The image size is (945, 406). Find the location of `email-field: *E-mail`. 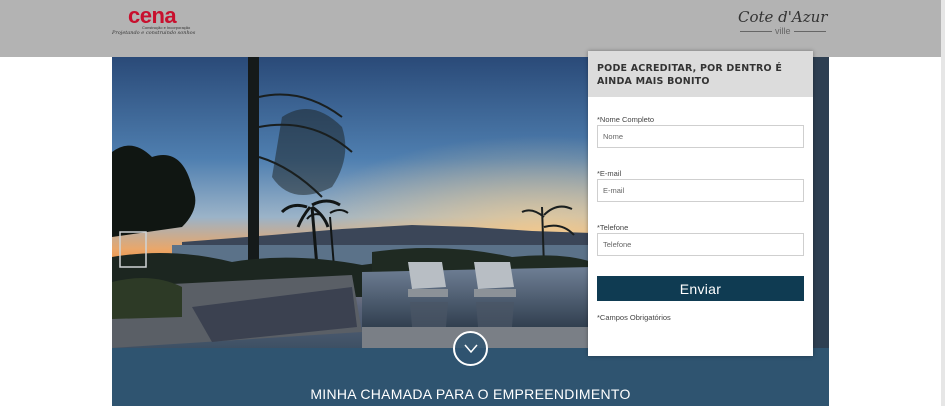

email-field: *E-mail is located at coordinates (700, 185).